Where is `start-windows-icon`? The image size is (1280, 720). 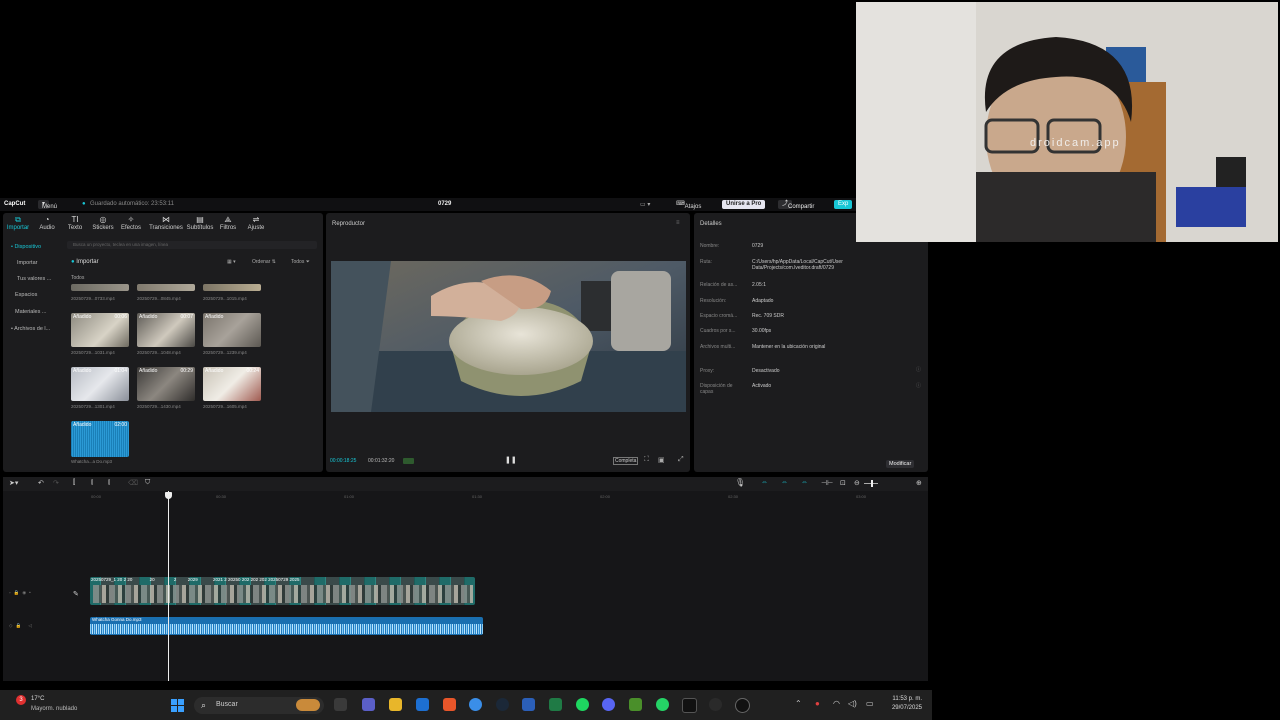 start-windows-icon is located at coordinates (177, 705).